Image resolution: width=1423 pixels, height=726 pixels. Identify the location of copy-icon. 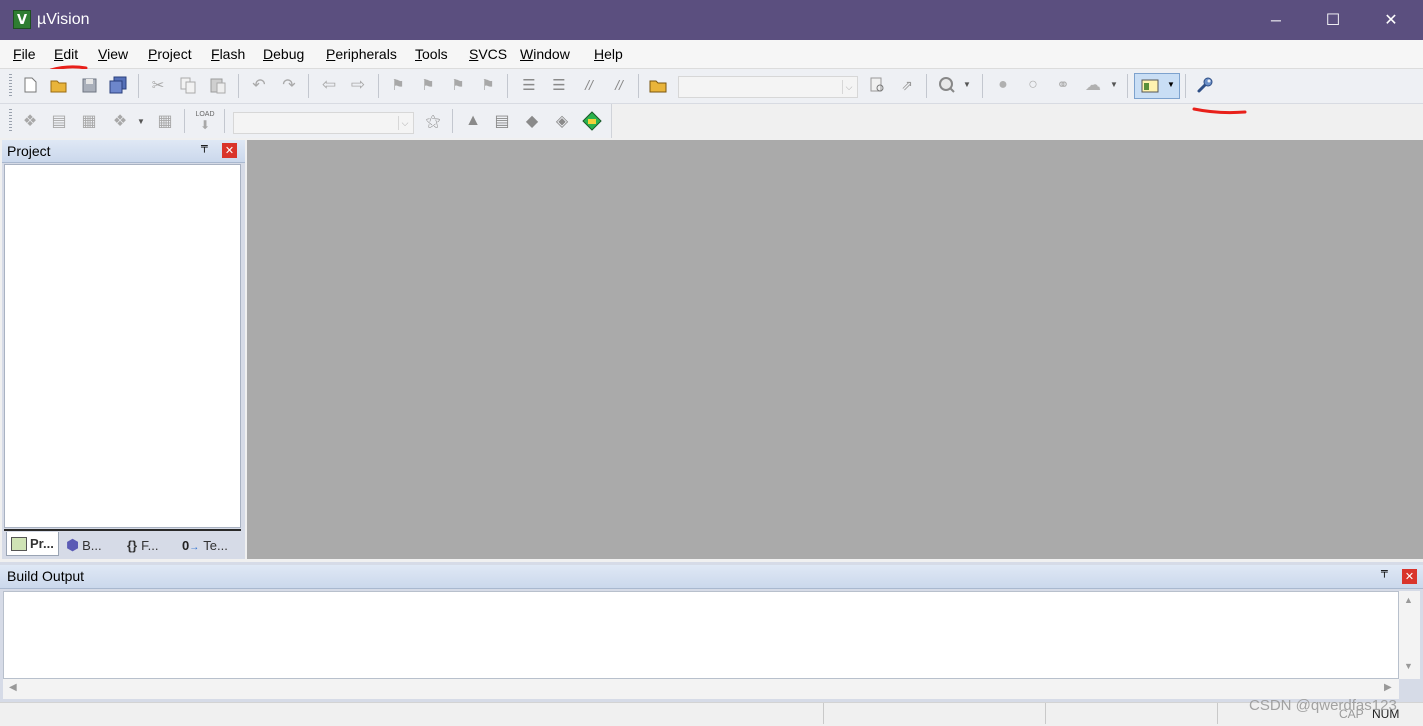
(188, 85).